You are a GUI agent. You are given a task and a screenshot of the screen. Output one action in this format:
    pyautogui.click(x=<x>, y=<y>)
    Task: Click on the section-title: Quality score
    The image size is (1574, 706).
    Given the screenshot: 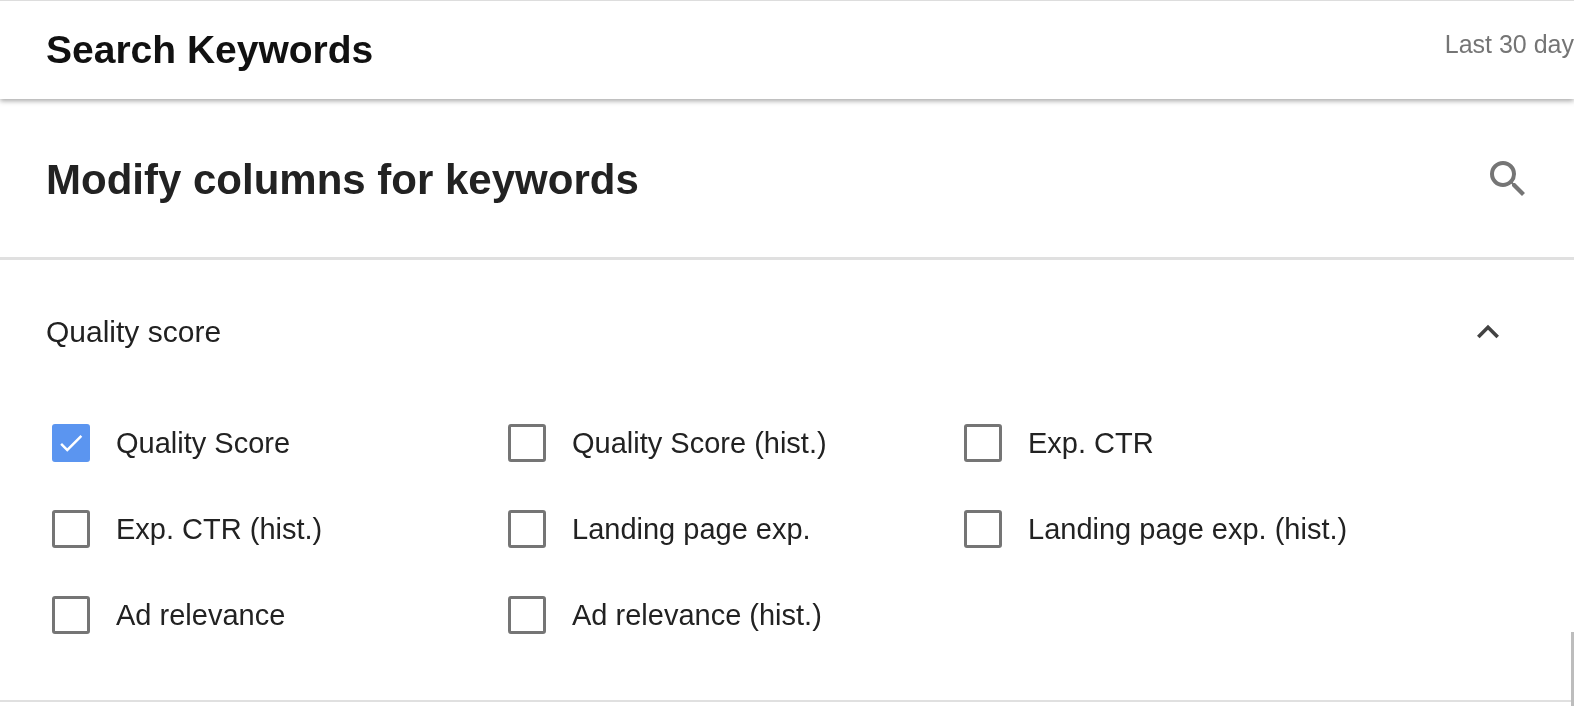 What is the action you would take?
    pyautogui.click(x=134, y=332)
    